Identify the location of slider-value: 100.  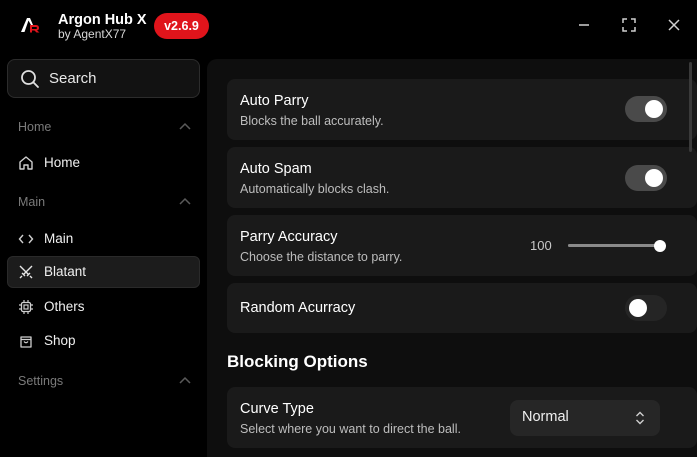
(541, 245).